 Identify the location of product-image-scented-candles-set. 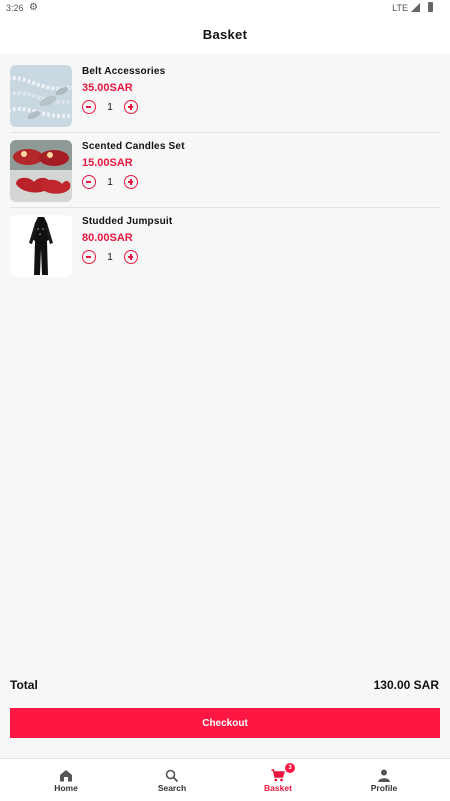
(41, 171).